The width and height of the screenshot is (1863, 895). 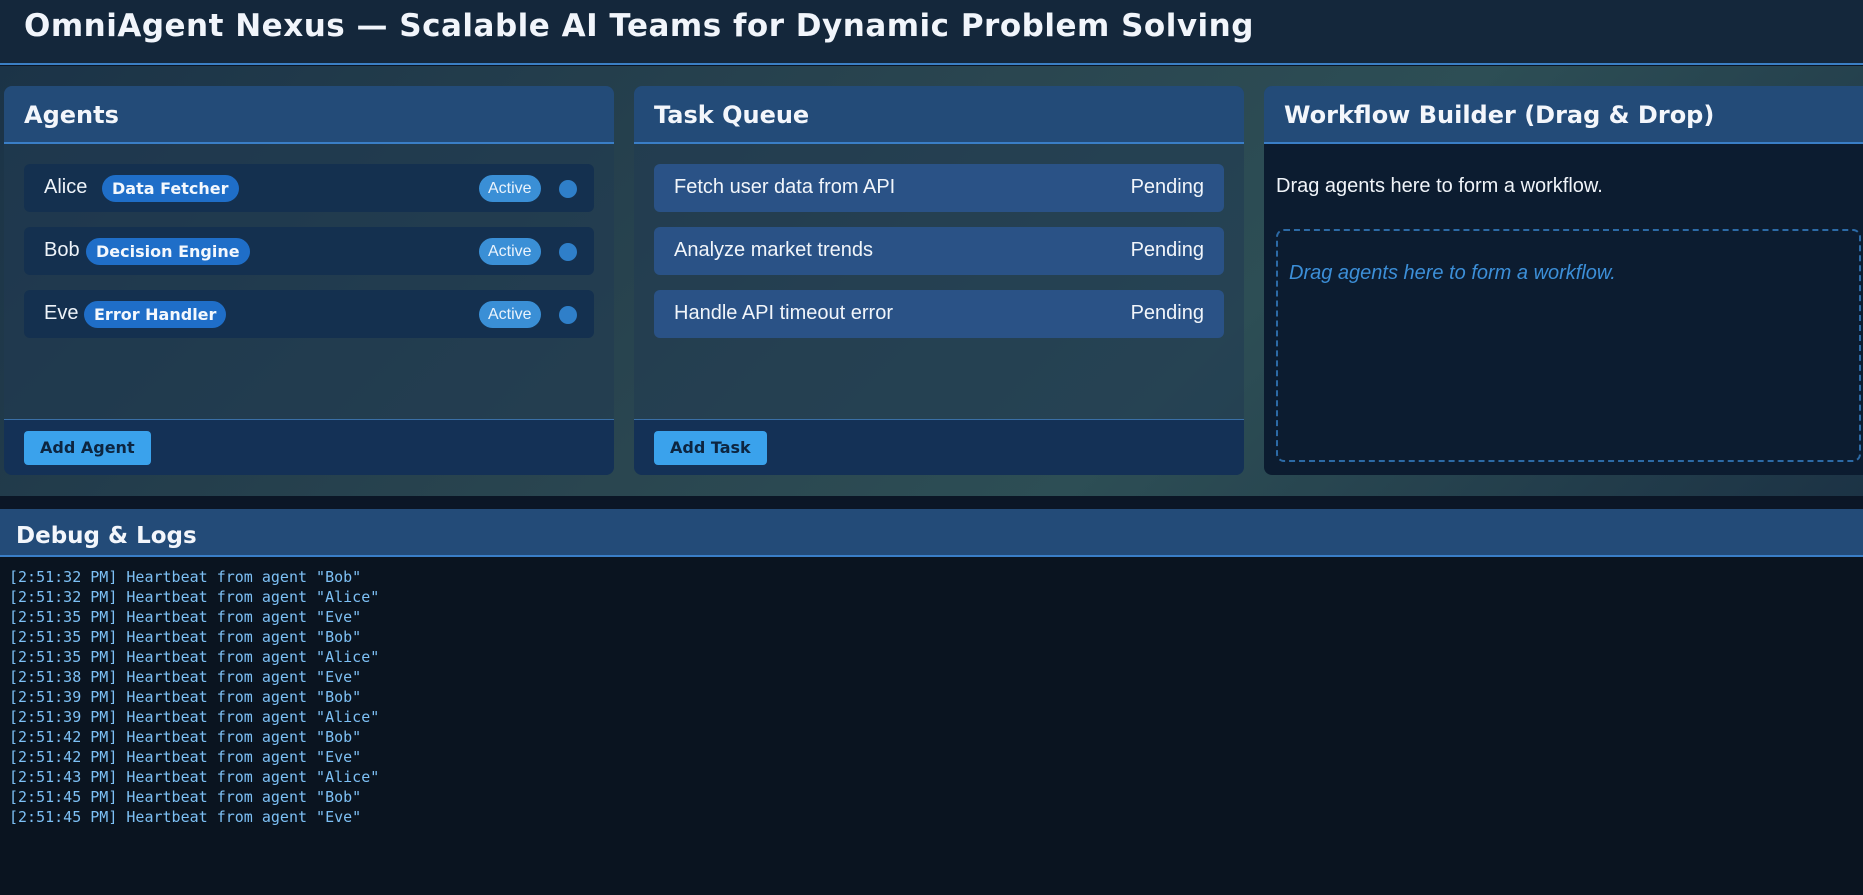 I want to click on workflow-builder-header: Workflow Builder (Drag & Drop), so click(x=1563, y=115).